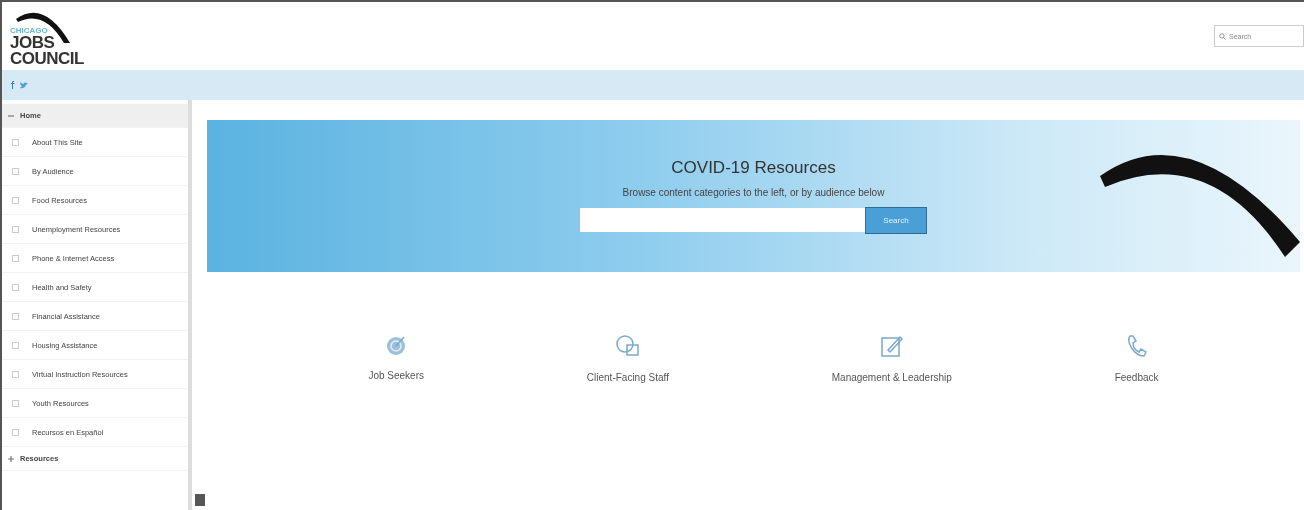  I want to click on audience-link: Feedback, so click(1136, 358).